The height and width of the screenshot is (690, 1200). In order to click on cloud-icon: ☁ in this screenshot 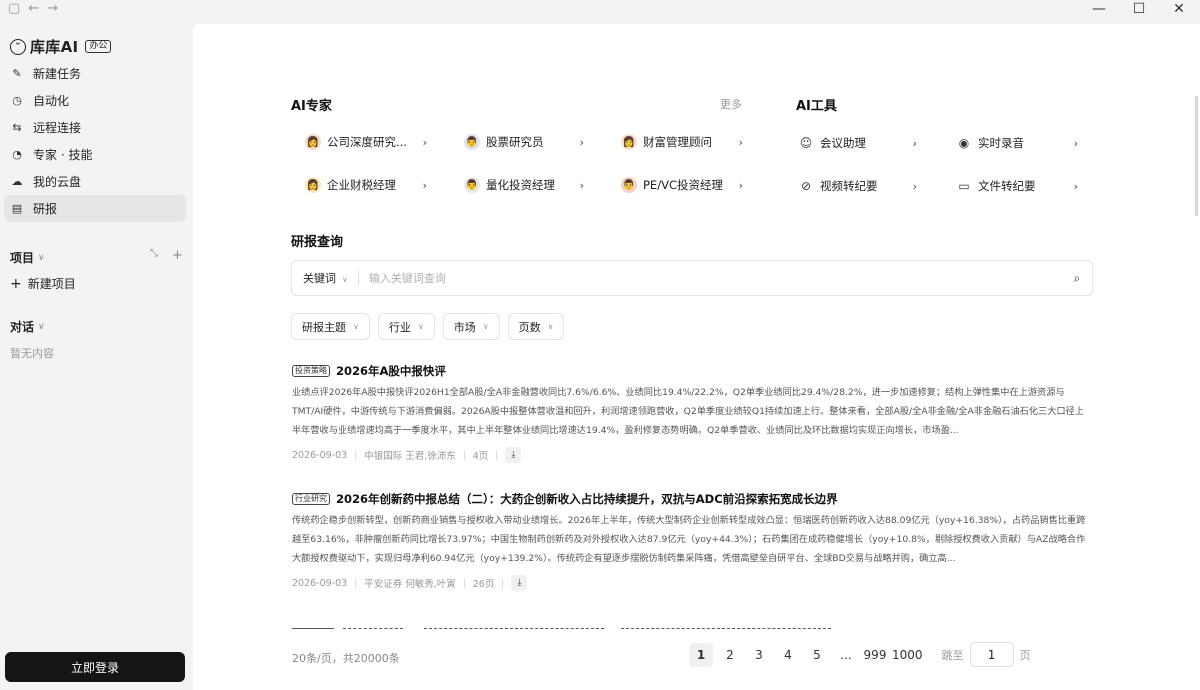, I will do `click(17, 181)`.